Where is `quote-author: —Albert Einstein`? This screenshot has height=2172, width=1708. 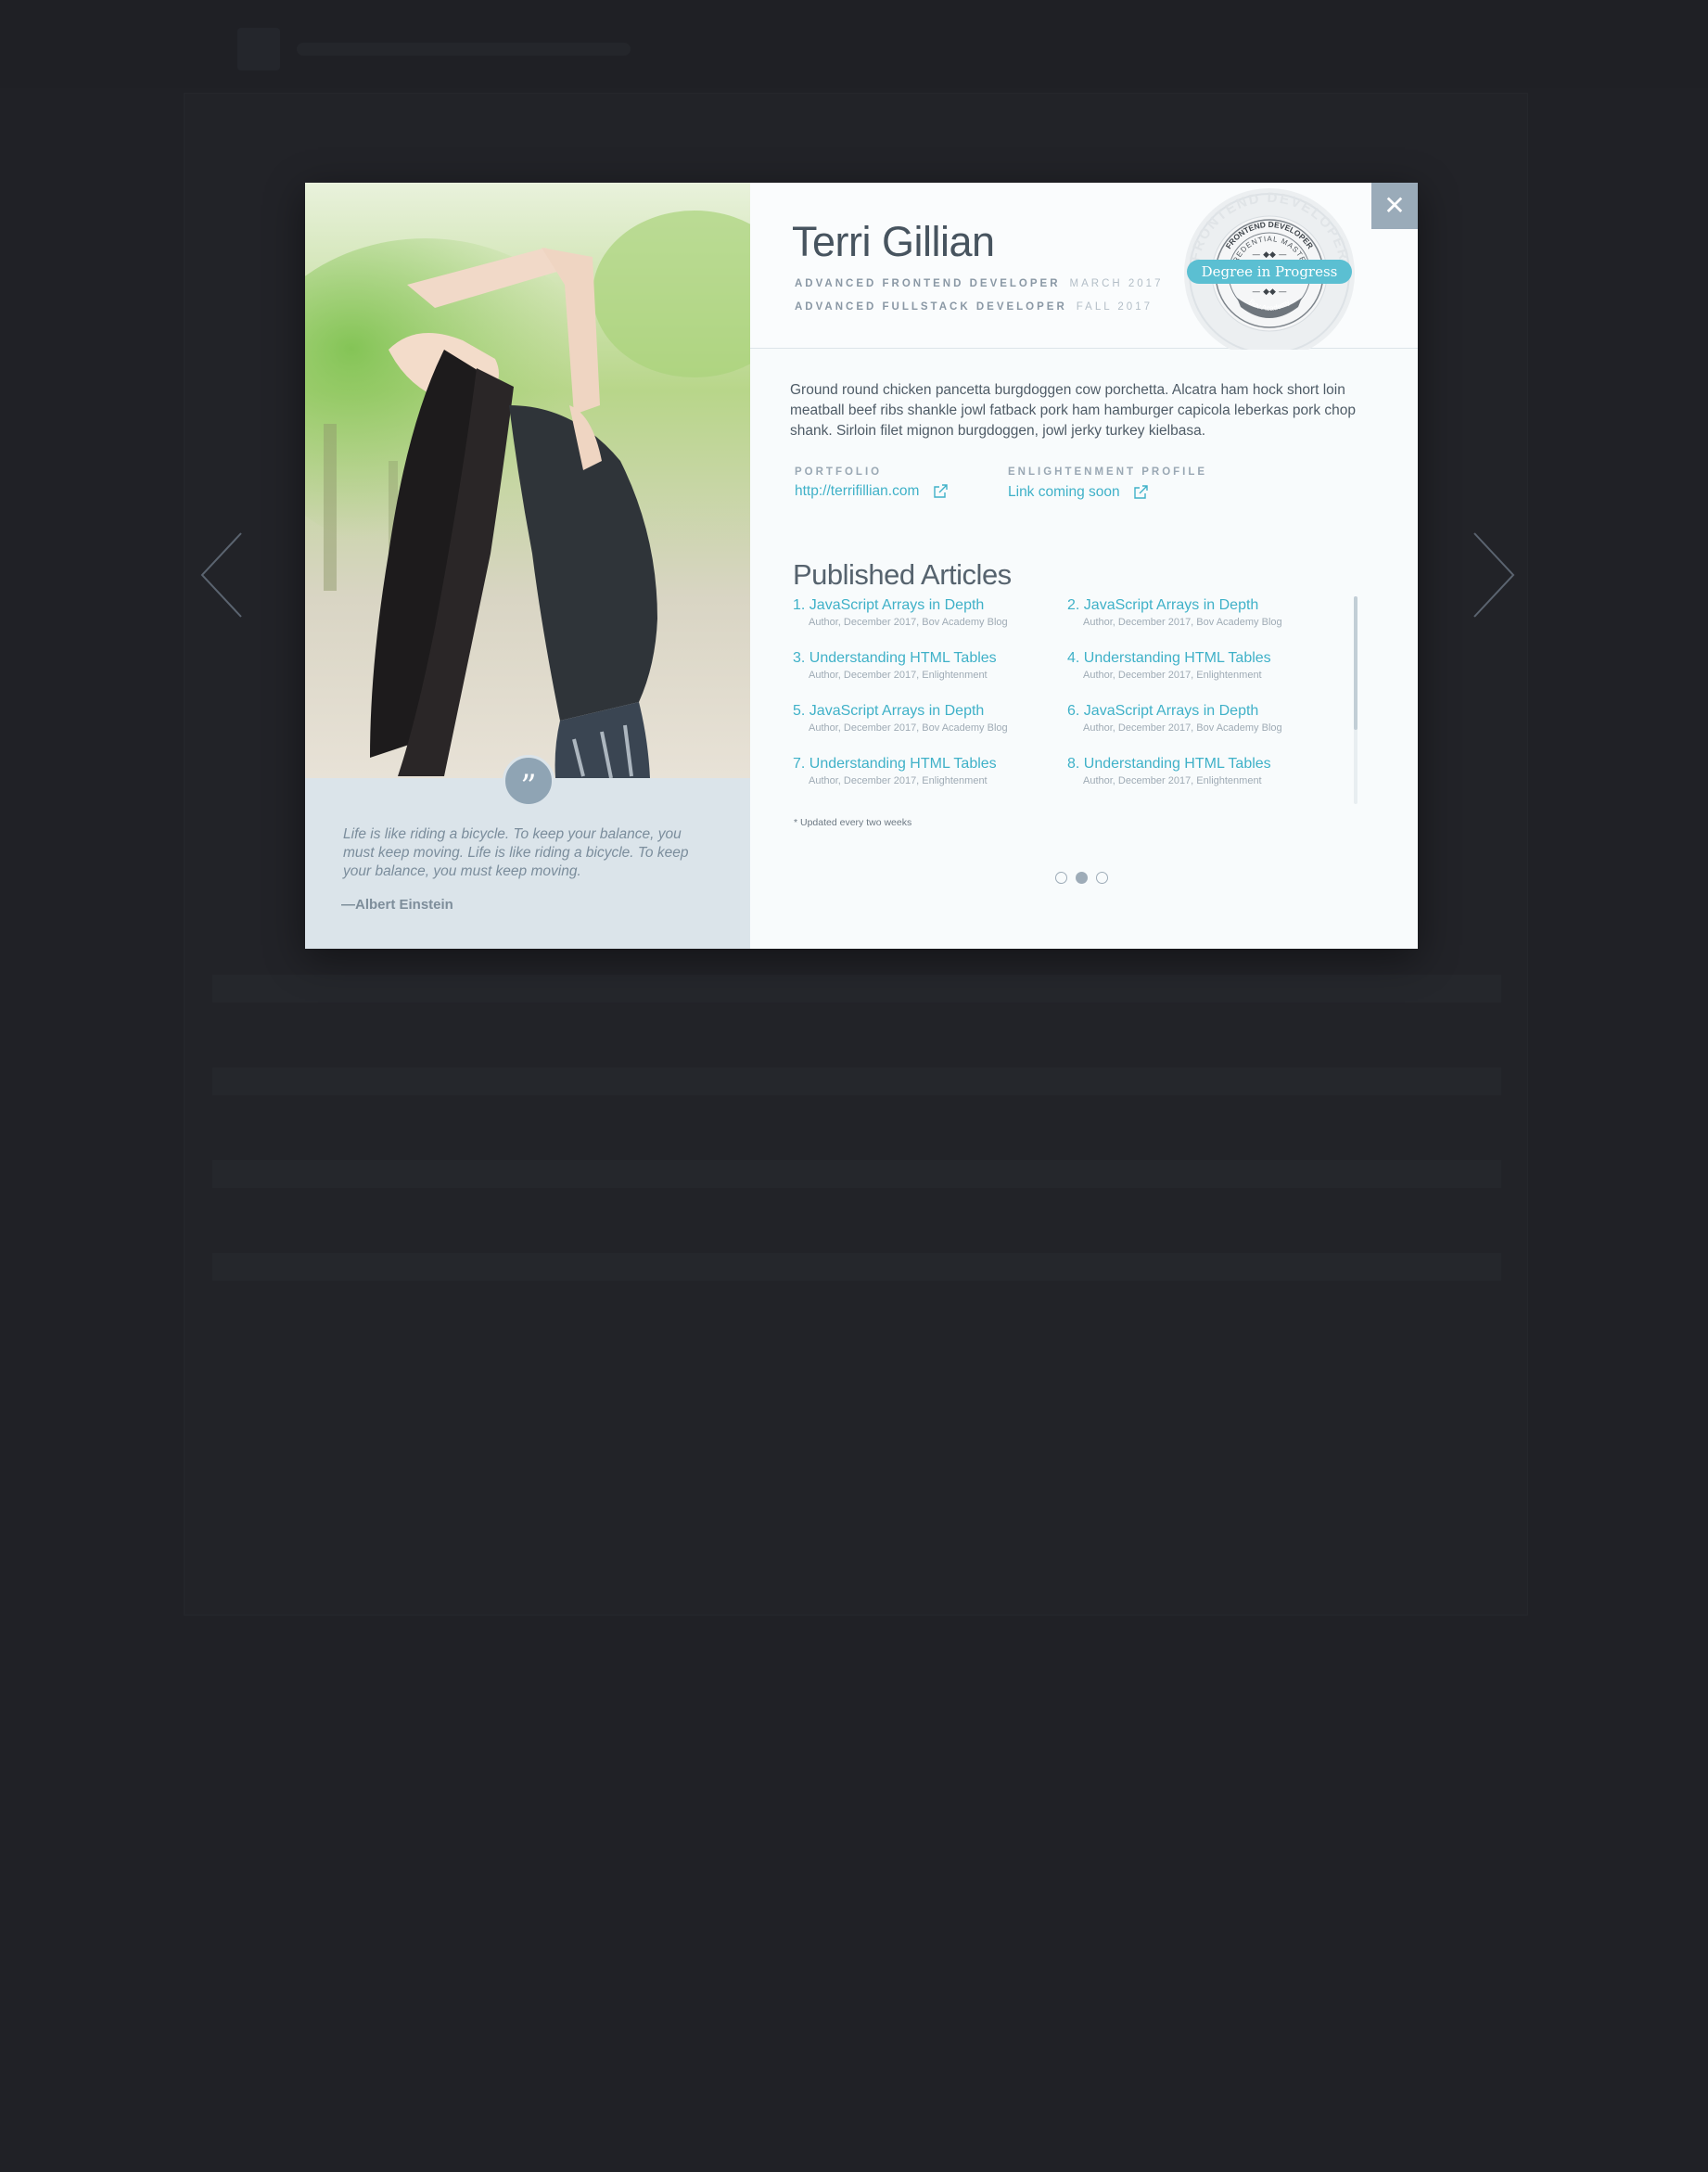
quote-author: —Albert Einstein is located at coordinates (397, 905).